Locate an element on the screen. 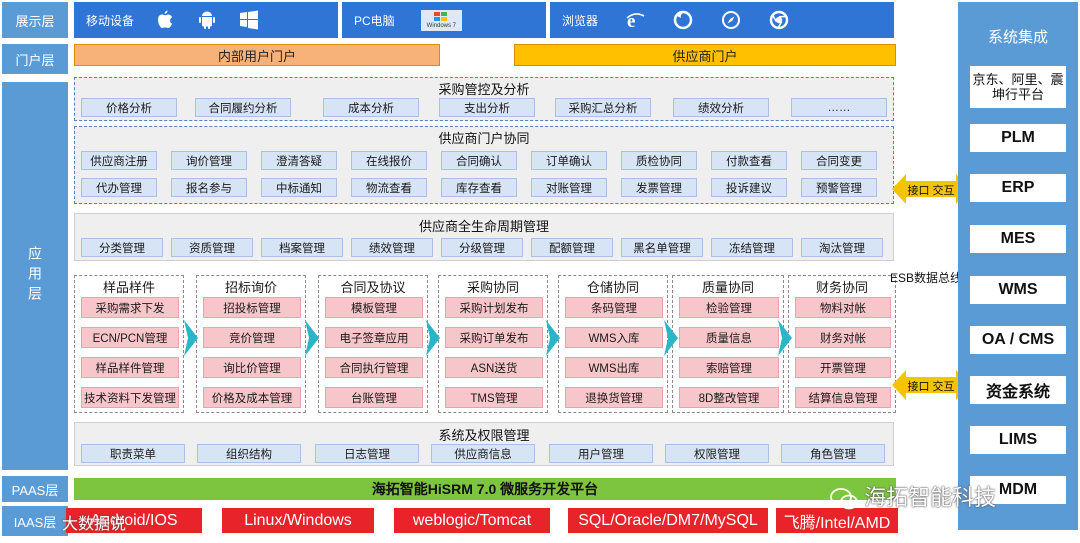 This screenshot has height=543, width=1080. chip-sa-log: 日志管理 is located at coordinates (367, 453).